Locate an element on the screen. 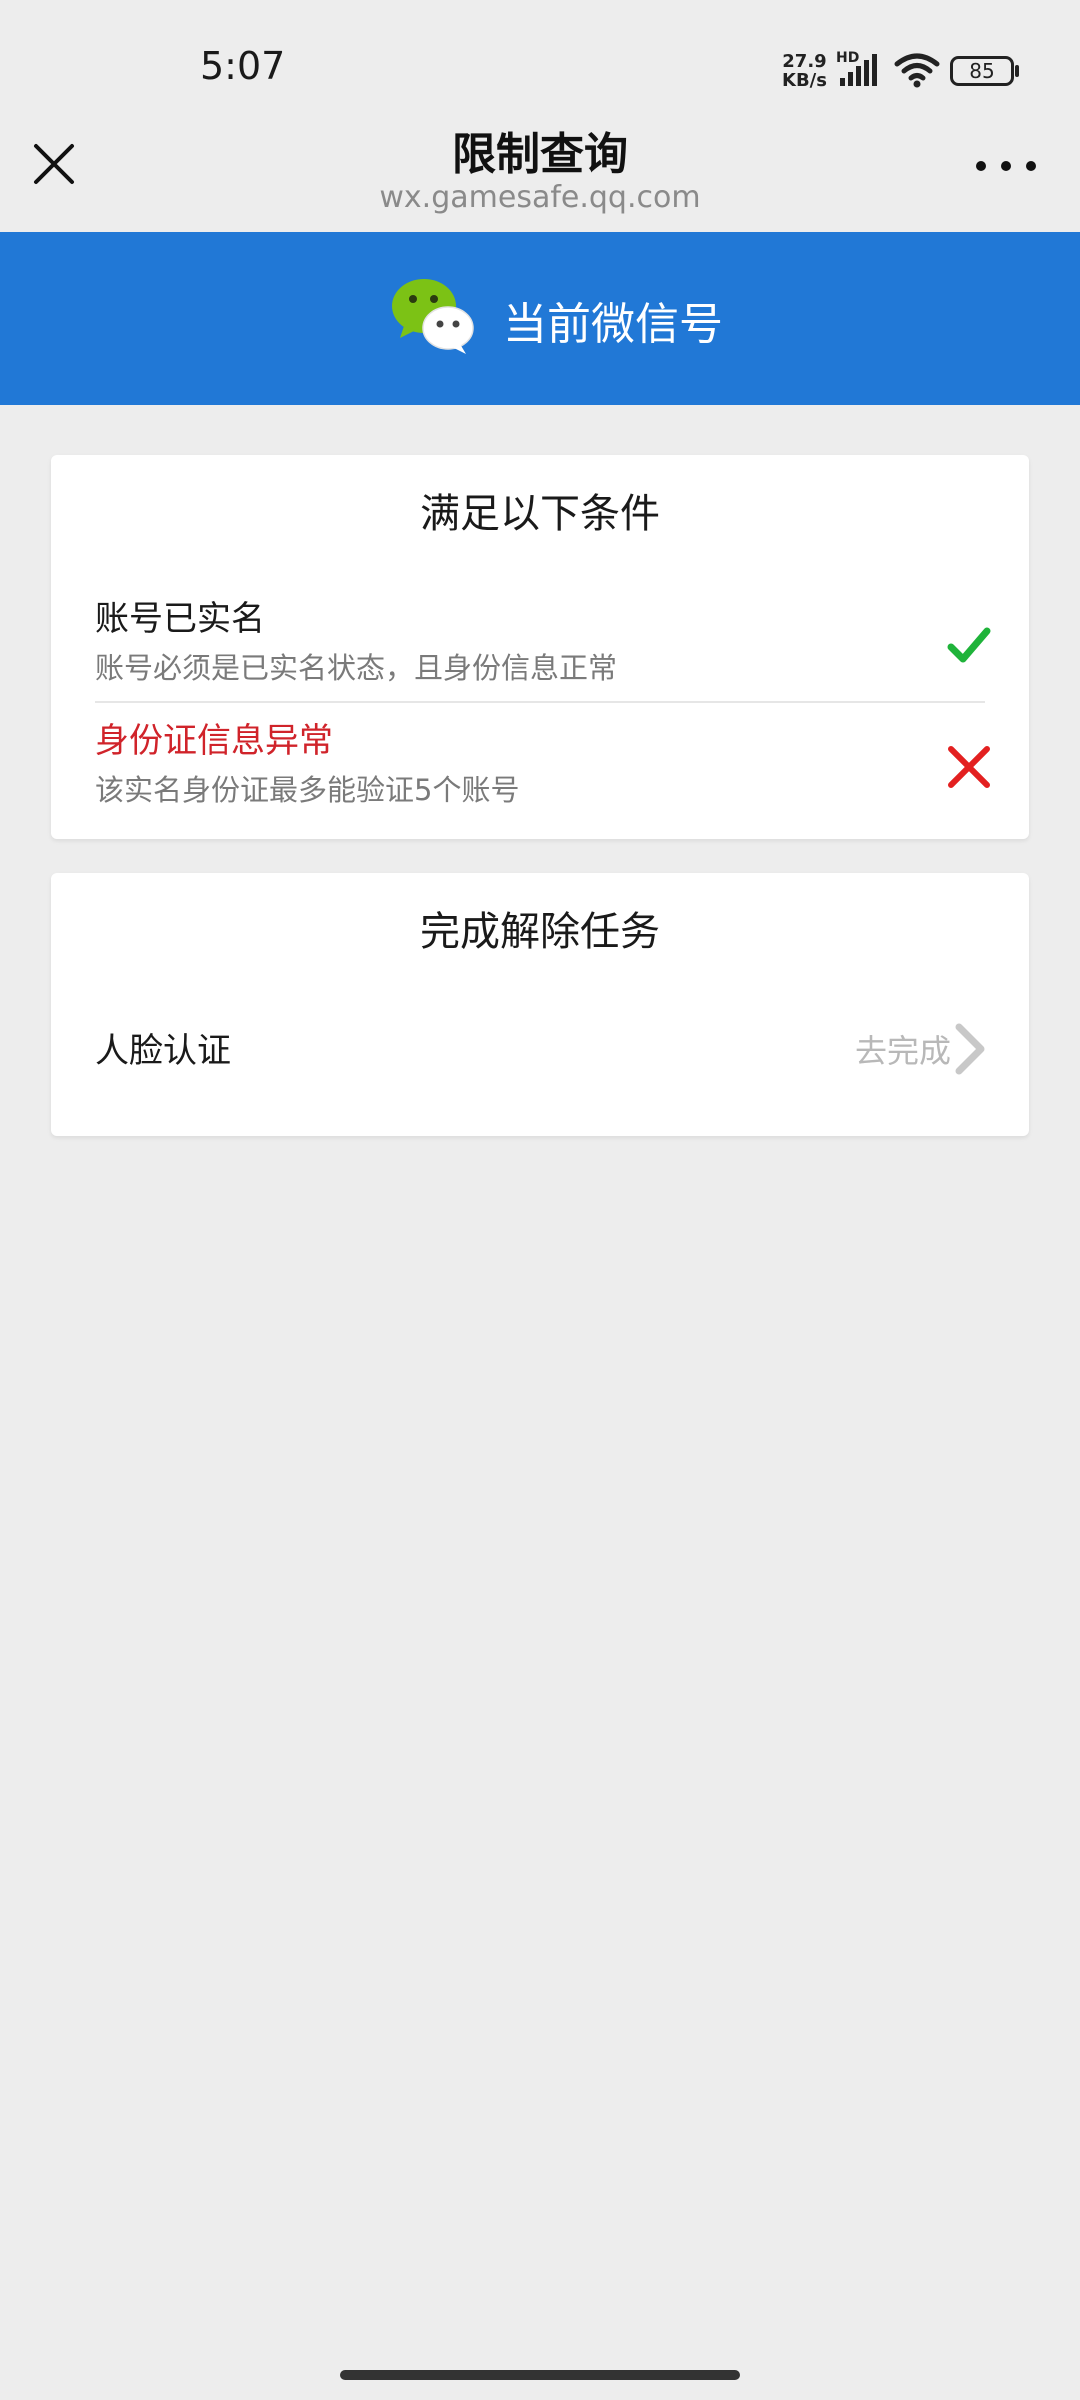 The image size is (1080, 2400). signal-icon: HD is located at coordinates (861, 69).